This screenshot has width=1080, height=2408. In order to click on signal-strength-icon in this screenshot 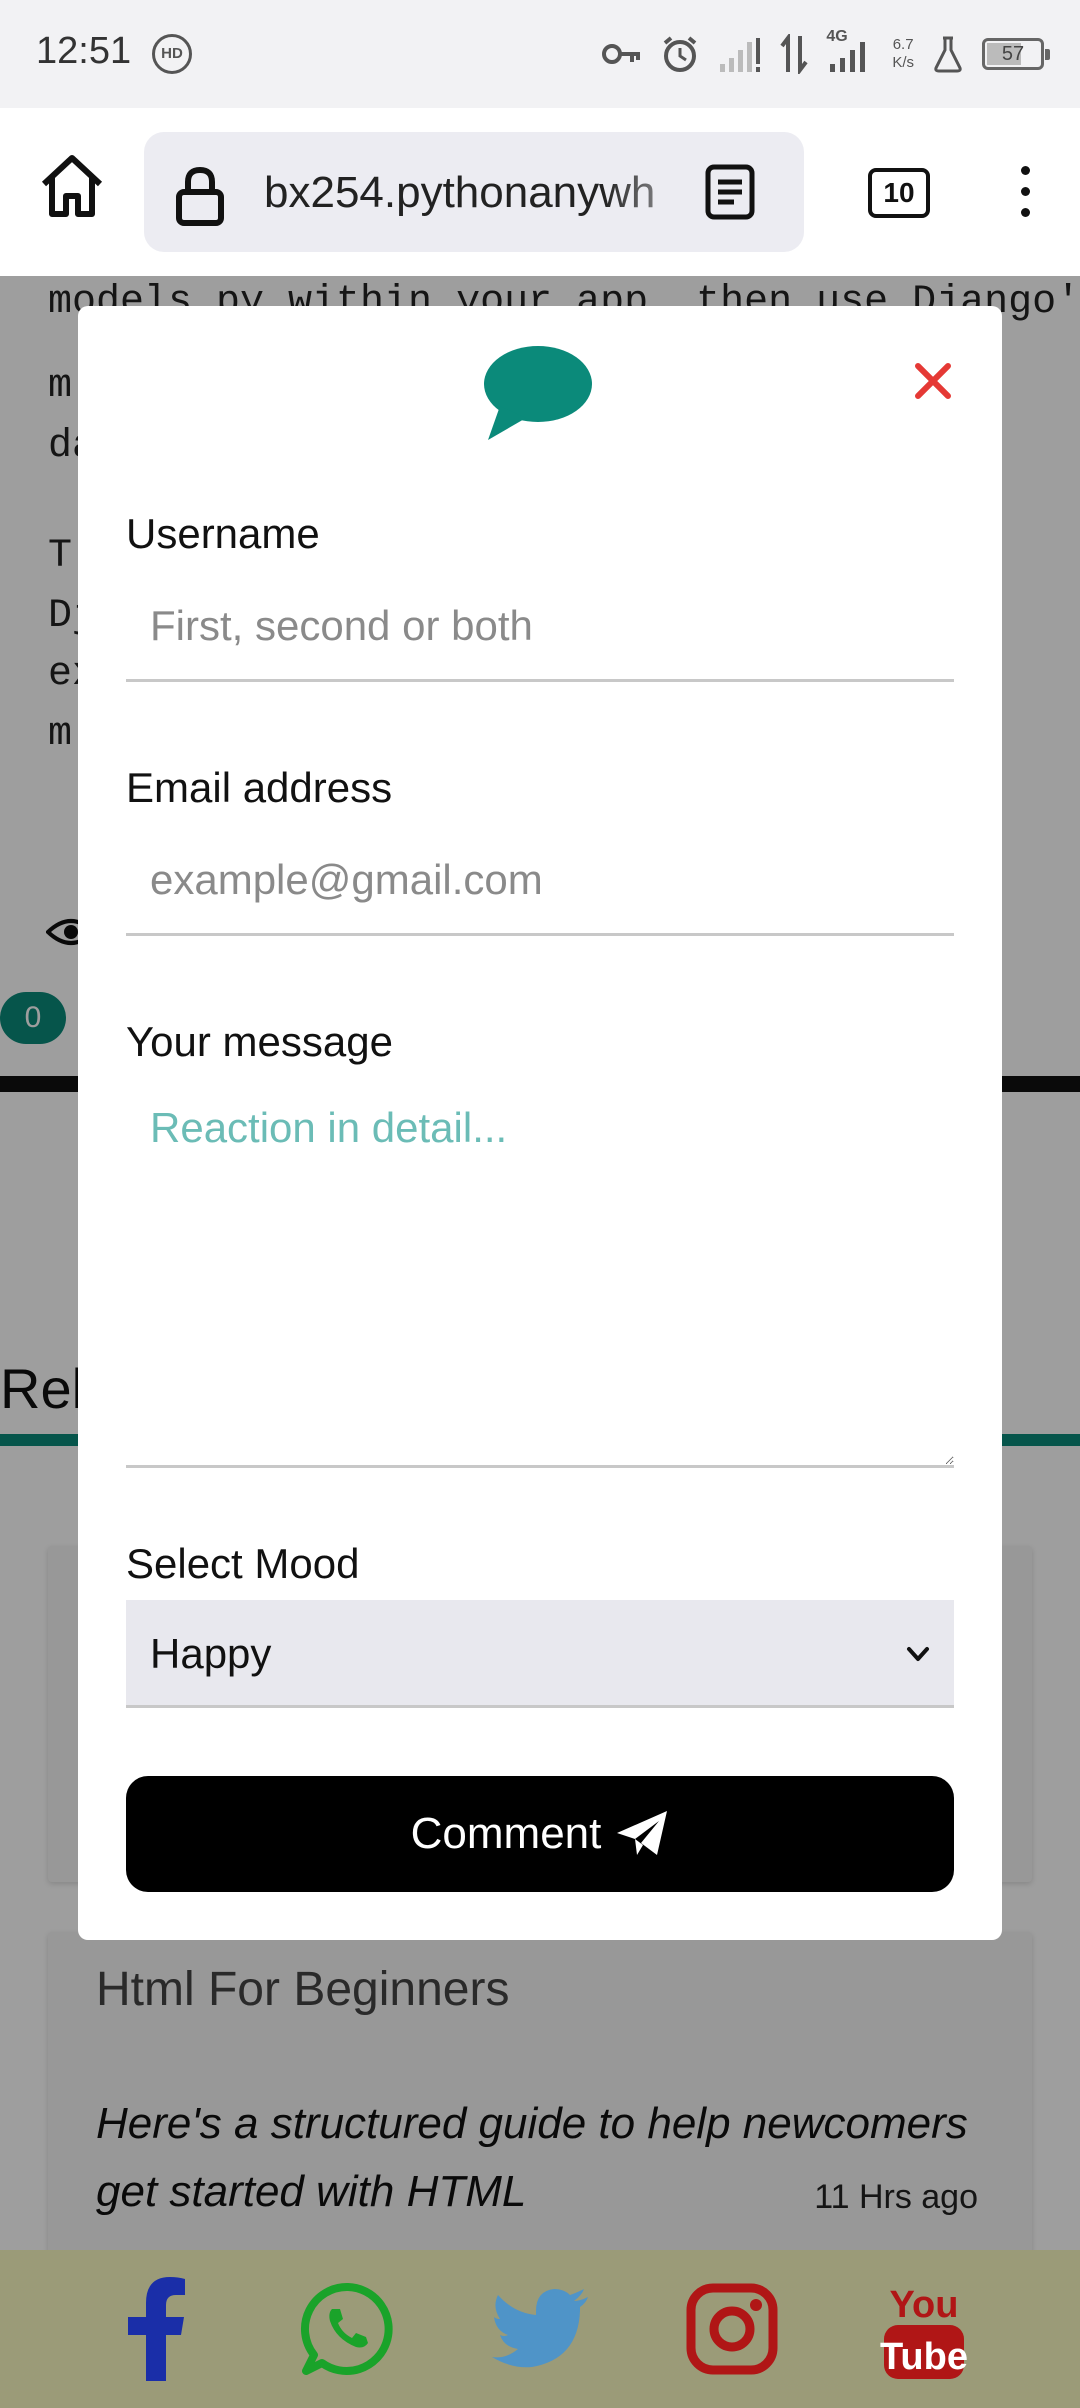, I will do `click(740, 55)`.